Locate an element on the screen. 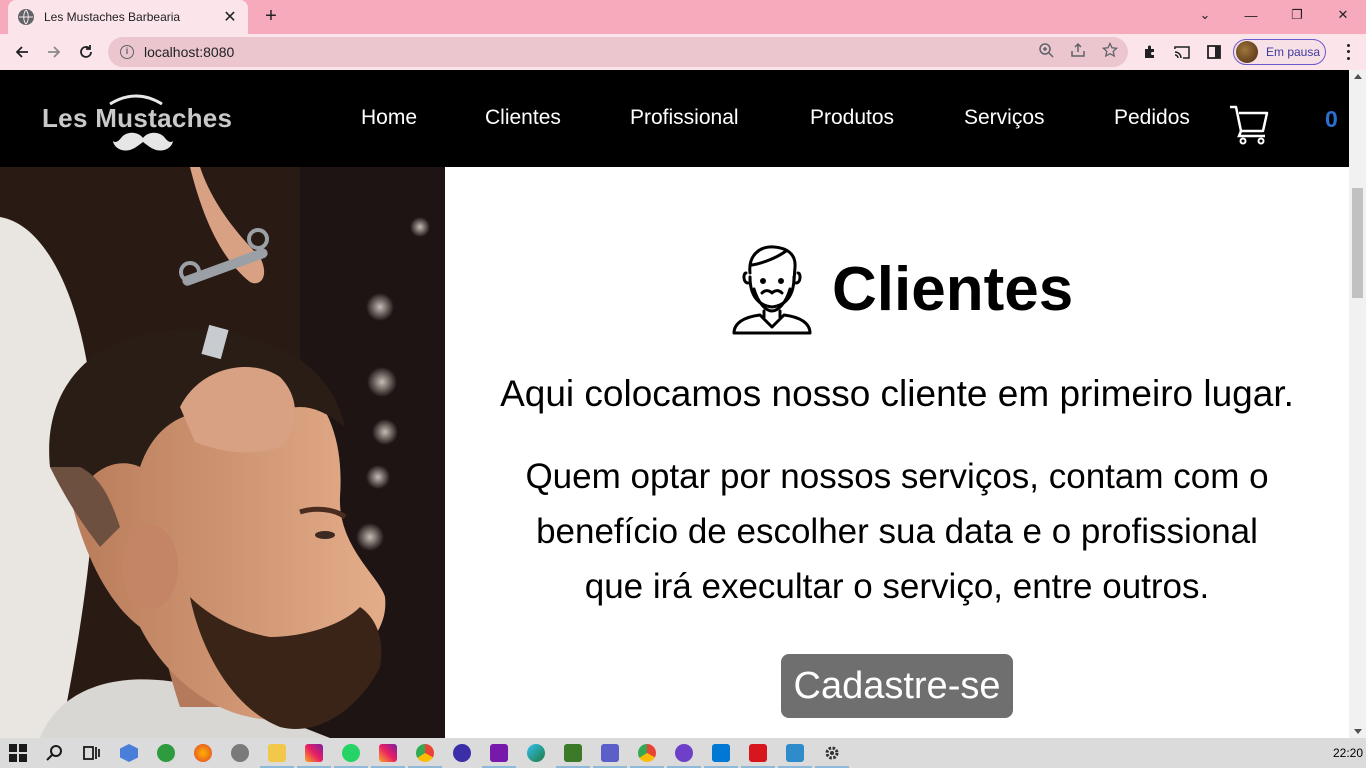  vscode-icon is located at coordinates (721, 756).